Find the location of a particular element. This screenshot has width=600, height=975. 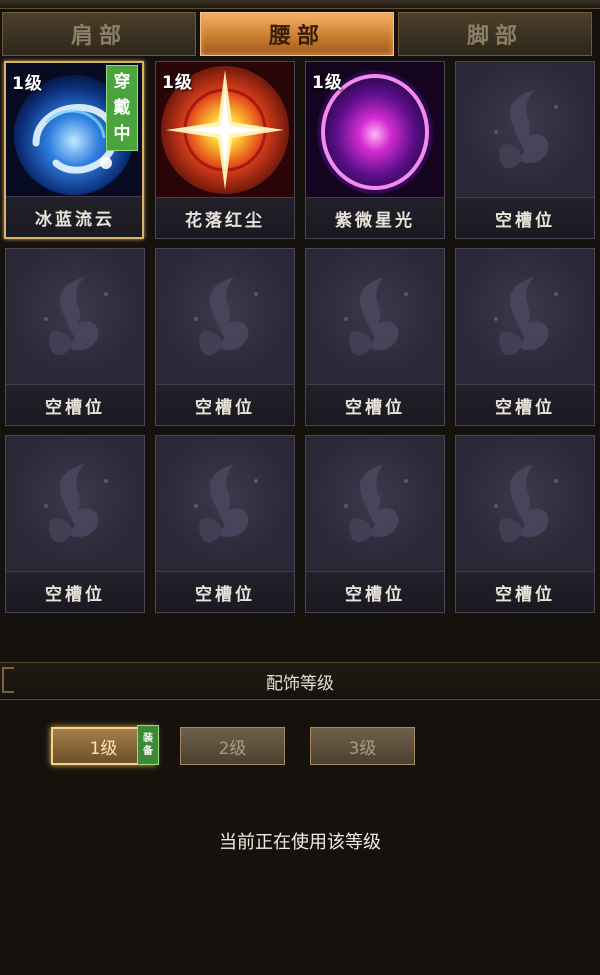

tab-foot: 脚部 is located at coordinates (495, 34).